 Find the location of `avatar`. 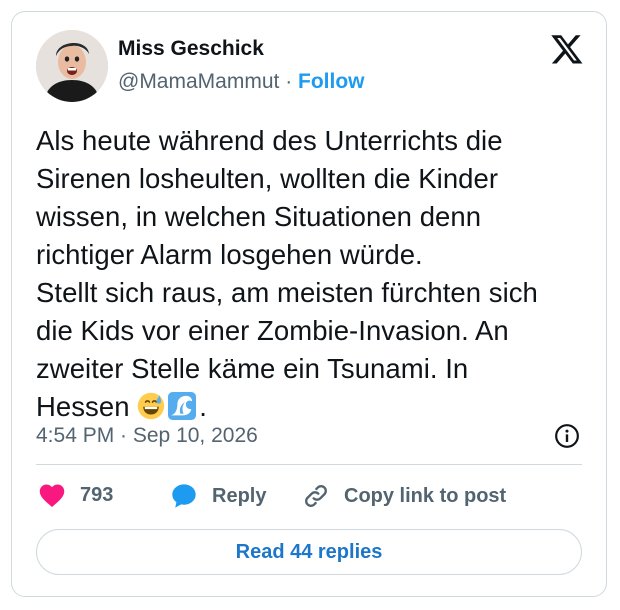

avatar is located at coordinates (72, 66).